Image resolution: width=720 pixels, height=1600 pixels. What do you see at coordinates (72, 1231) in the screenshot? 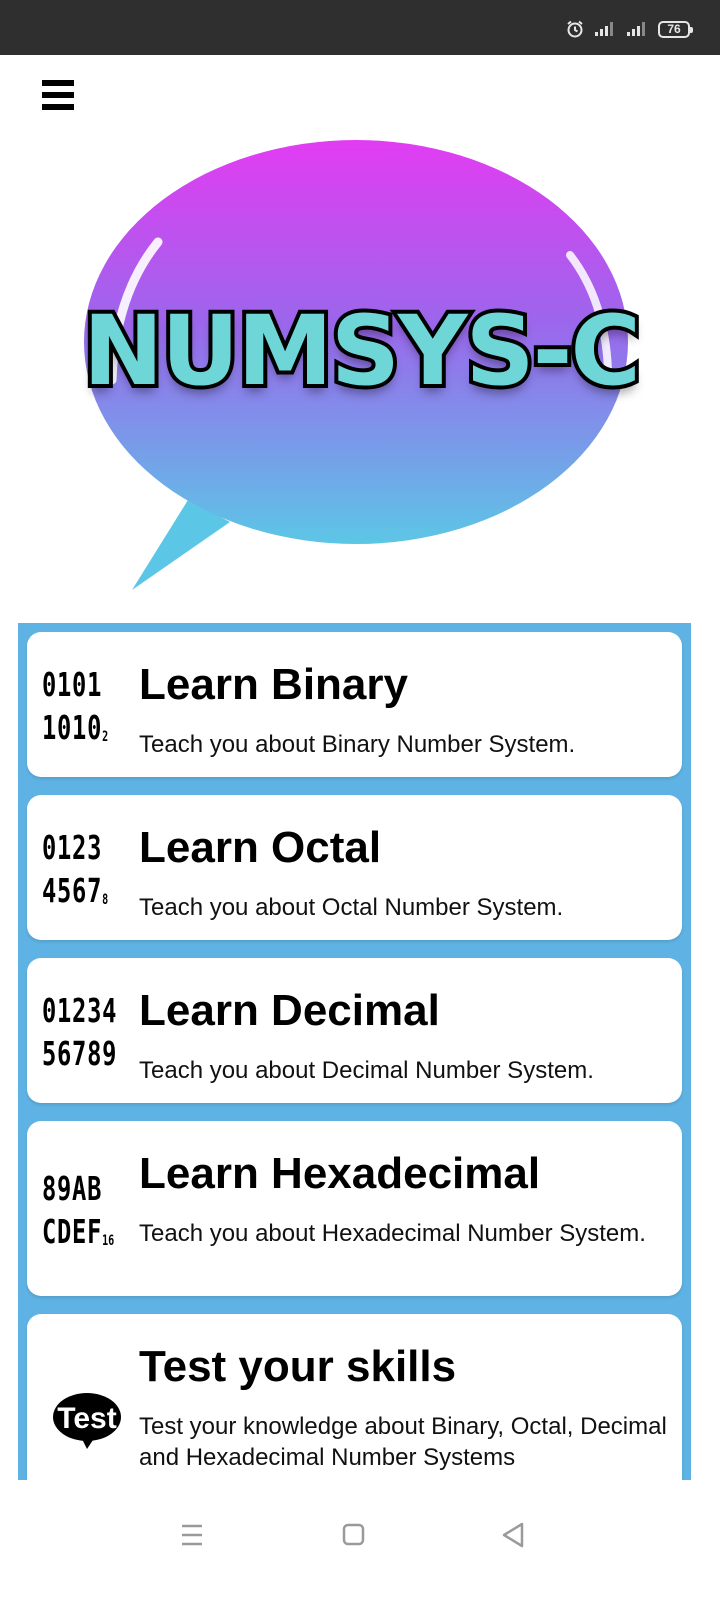
I see `icon-line: CDEF` at bounding box center [72, 1231].